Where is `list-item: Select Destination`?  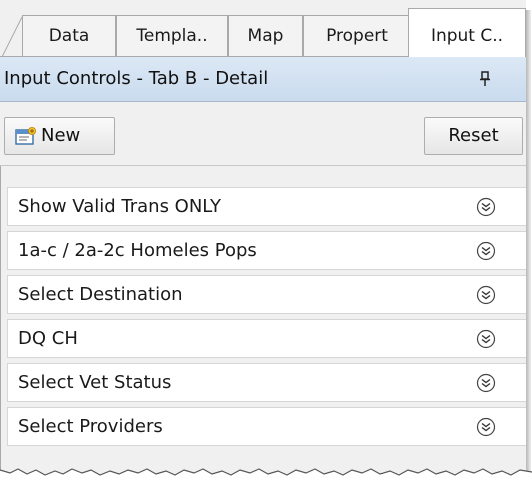
list-item: Select Destination is located at coordinates (266, 294).